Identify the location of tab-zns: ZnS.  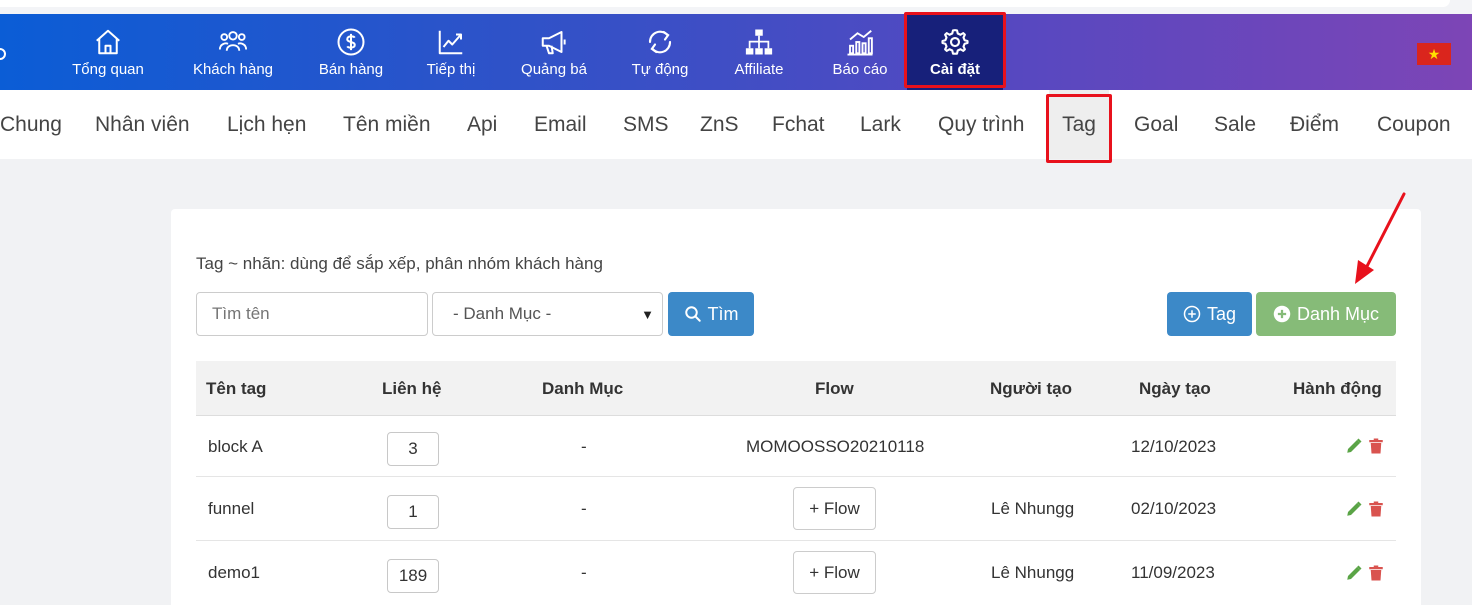
(719, 124).